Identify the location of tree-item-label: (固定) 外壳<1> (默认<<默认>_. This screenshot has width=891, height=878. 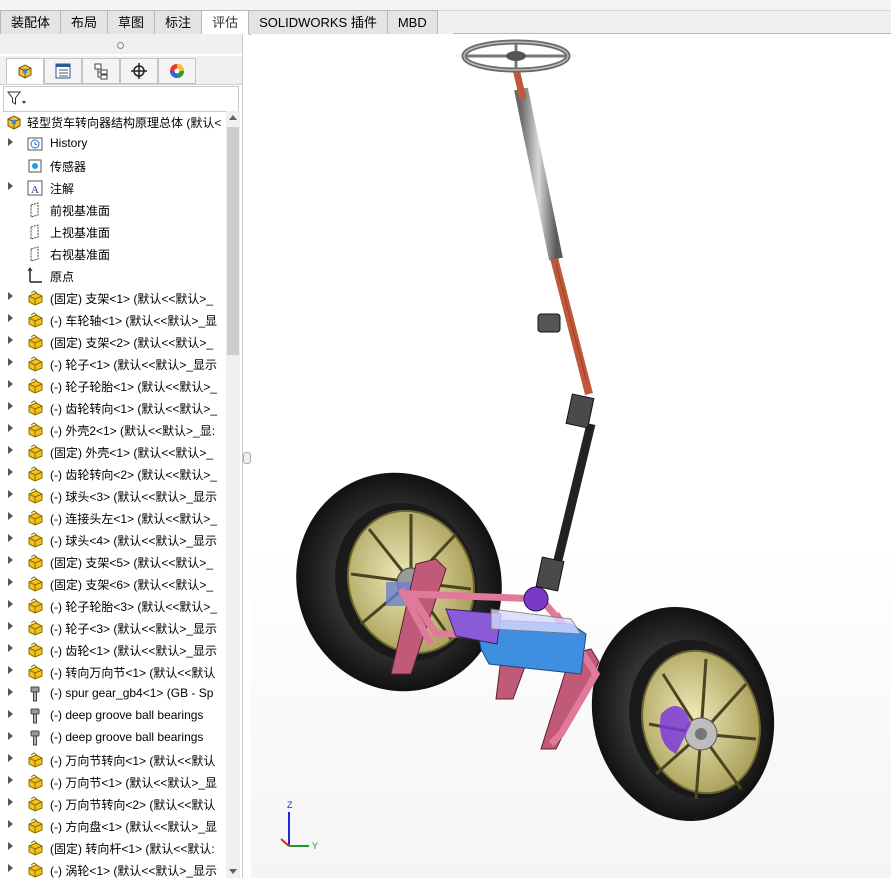
(132, 453).